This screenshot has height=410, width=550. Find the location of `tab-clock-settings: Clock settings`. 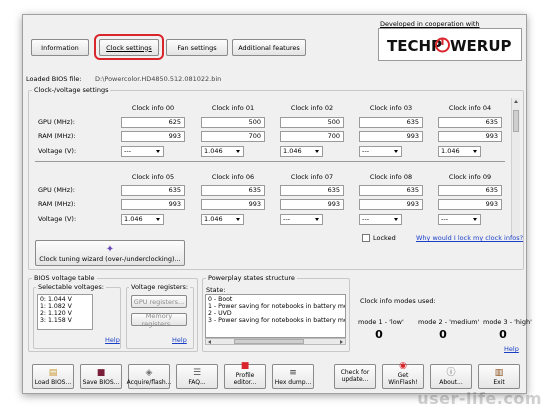

tab-clock-settings: Clock settings is located at coordinates (129, 47).